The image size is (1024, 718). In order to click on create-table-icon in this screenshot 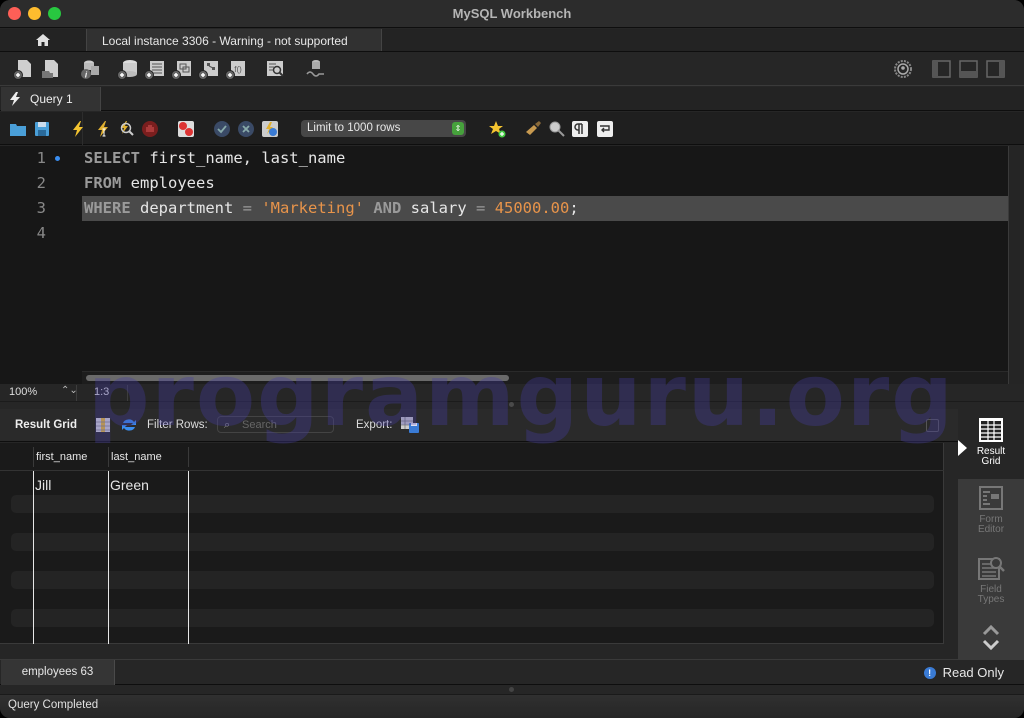, I will do `click(154, 70)`.